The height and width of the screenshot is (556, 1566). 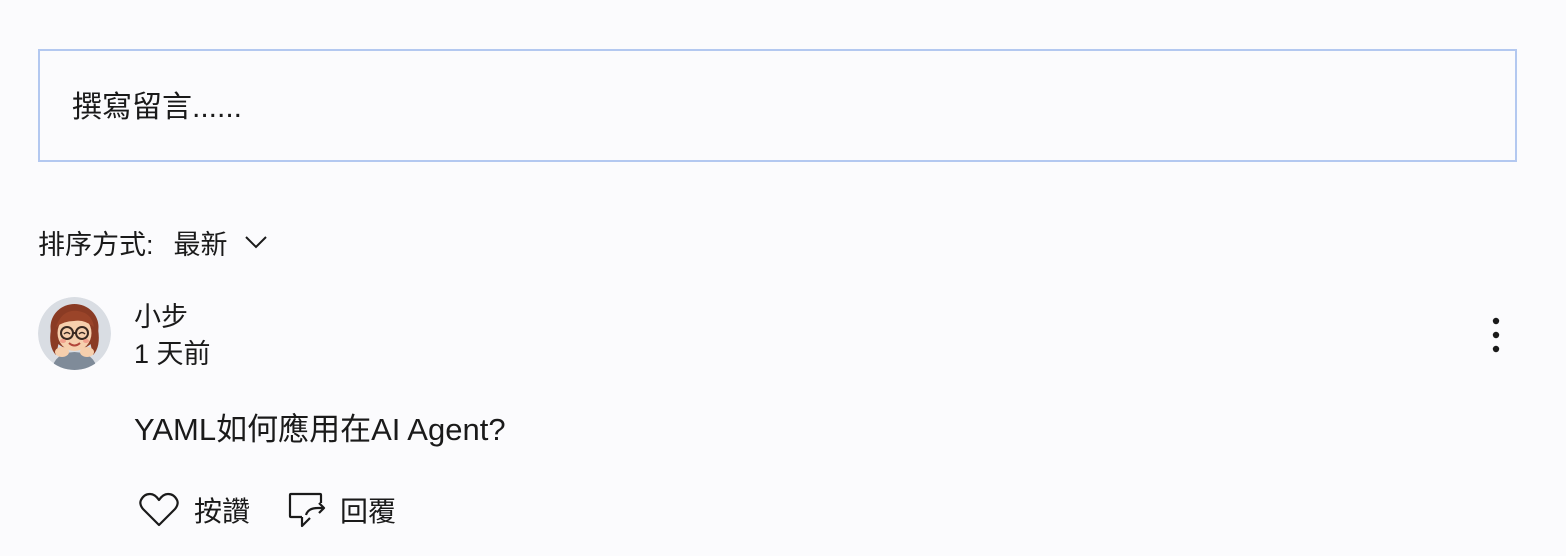 I want to click on sort-dropdown: 最新, so click(x=221, y=242).